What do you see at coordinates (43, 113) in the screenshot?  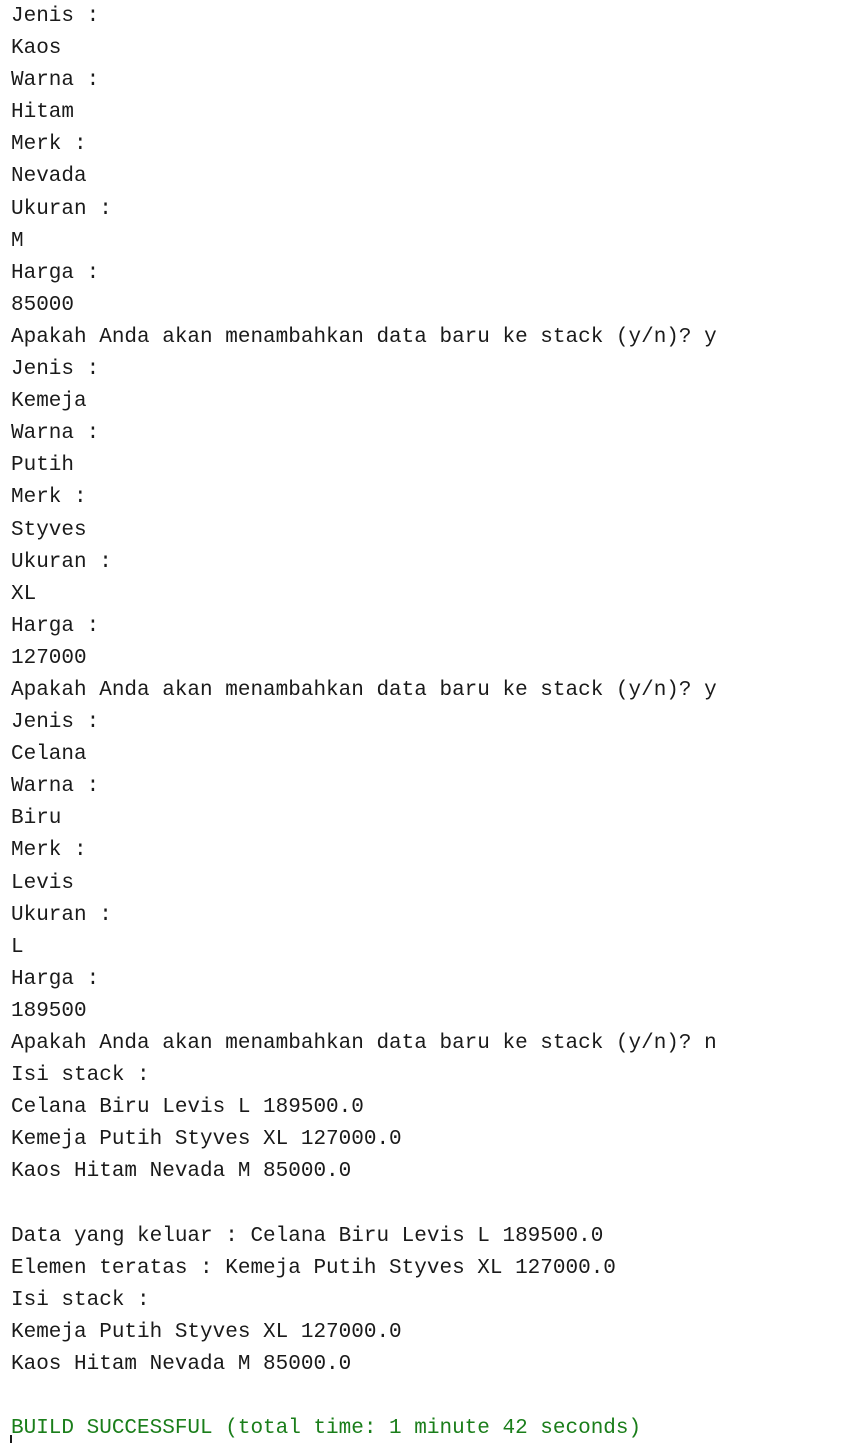 I see `console-line: Hitam` at bounding box center [43, 113].